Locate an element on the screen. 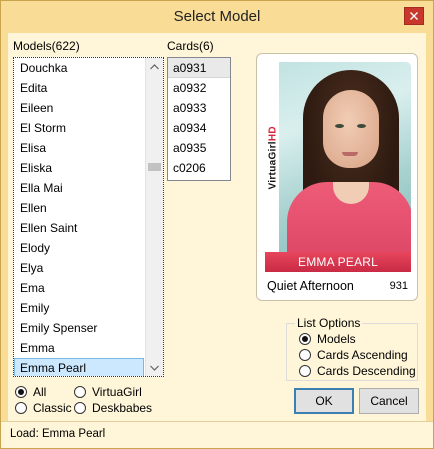 Image resolution: width=434 pixels, height=449 pixels. radio-cards-ascending: Cards Ascending is located at coordinates (353, 355).